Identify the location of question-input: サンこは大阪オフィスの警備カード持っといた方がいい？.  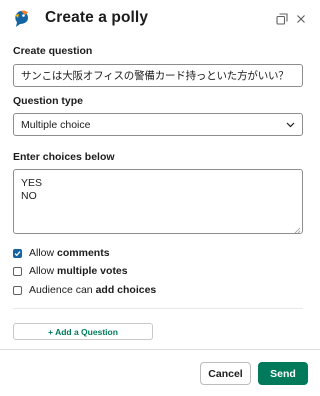
(158, 75).